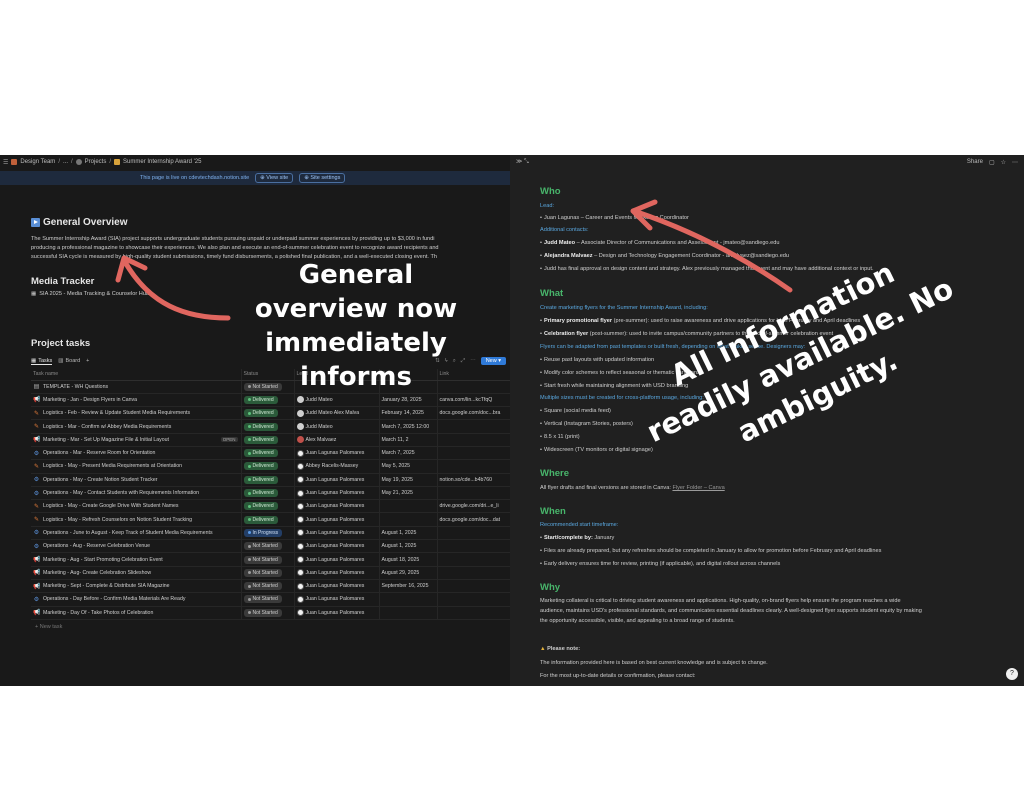 The height and width of the screenshot is (810, 1024). What do you see at coordinates (407, 413) in the screenshot?
I see `due-cell: February 14, 2025` at bounding box center [407, 413].